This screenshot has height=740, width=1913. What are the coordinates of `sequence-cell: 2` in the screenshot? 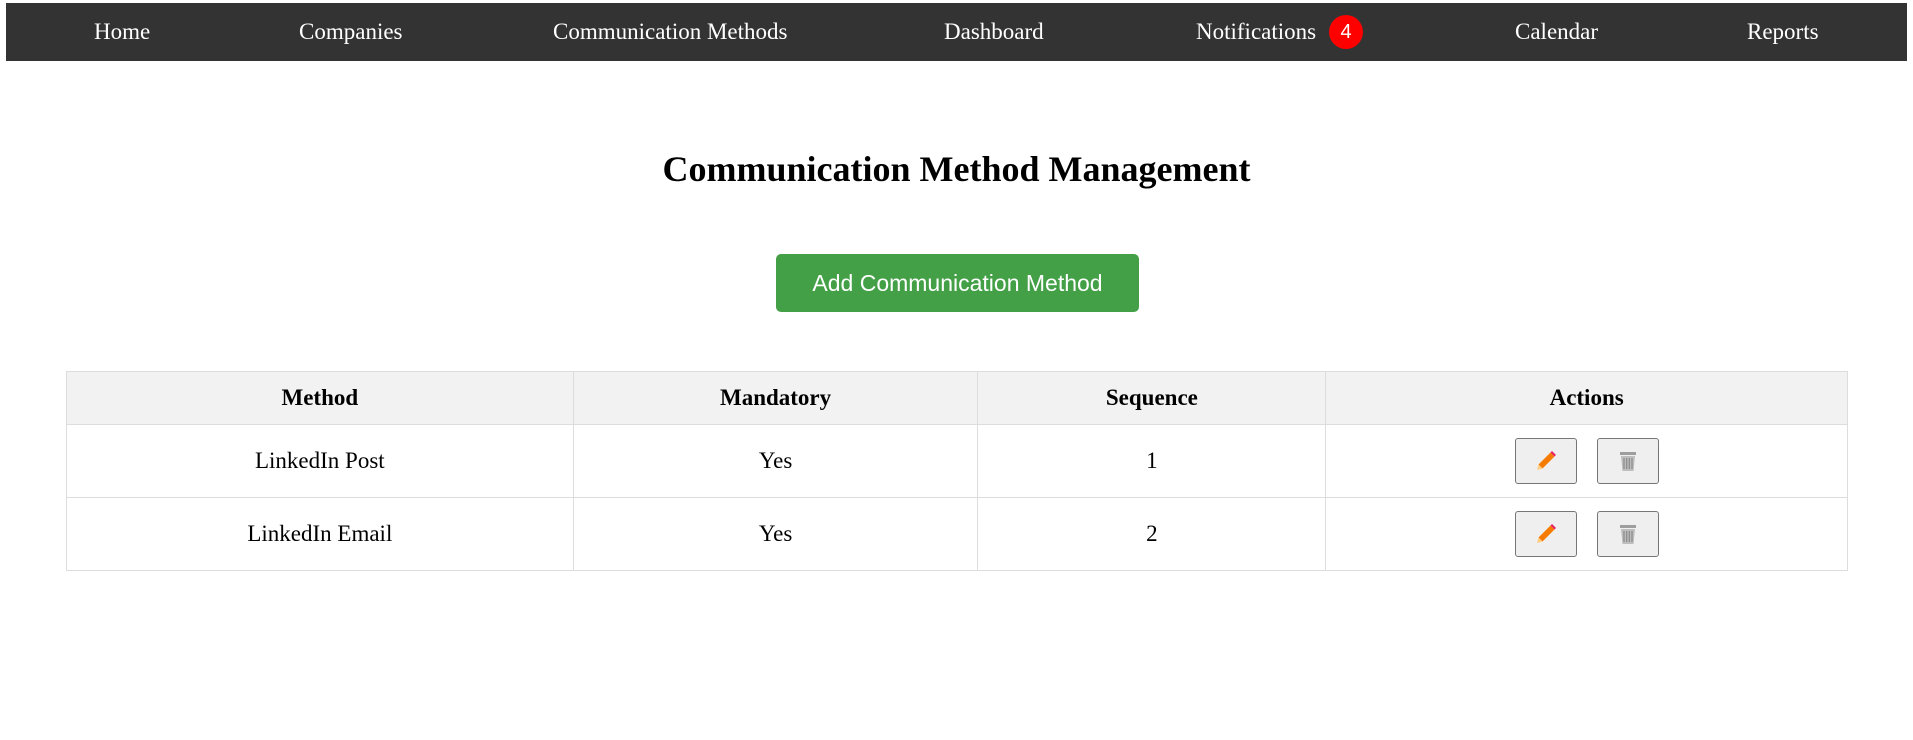 It's located at (1152, 534).